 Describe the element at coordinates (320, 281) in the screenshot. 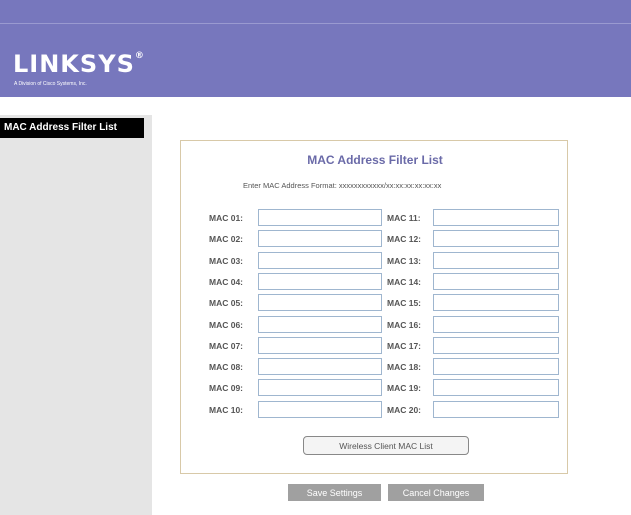

I see `mac-04-input` at that location.